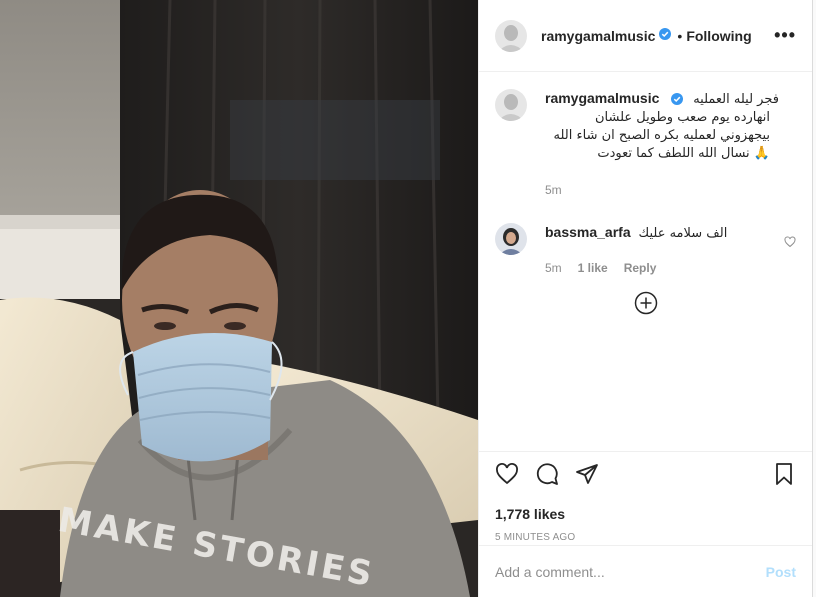  I want to click on post-header: ramygamalmusic • Following •••, so click(645, 36).